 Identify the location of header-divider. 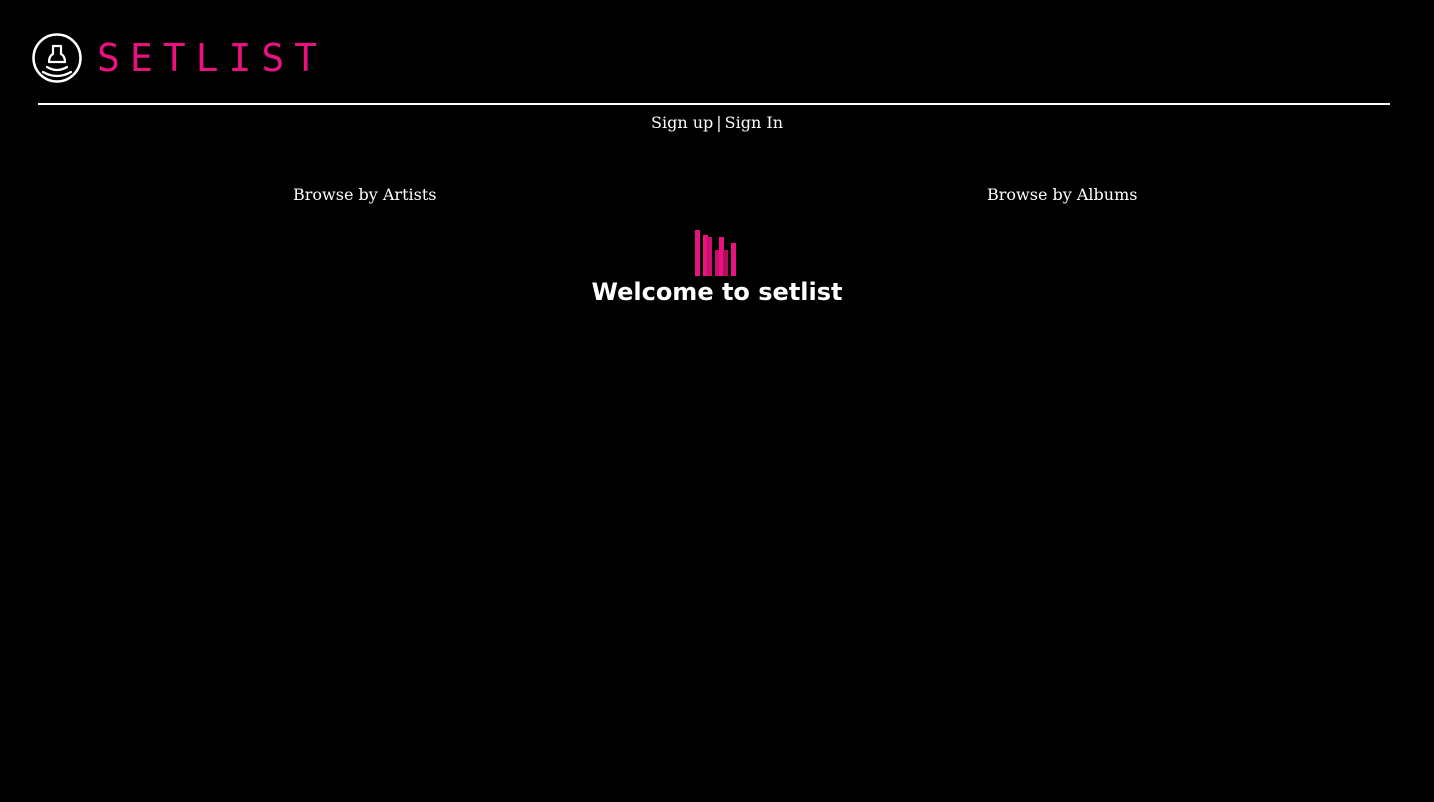
(714, 104).